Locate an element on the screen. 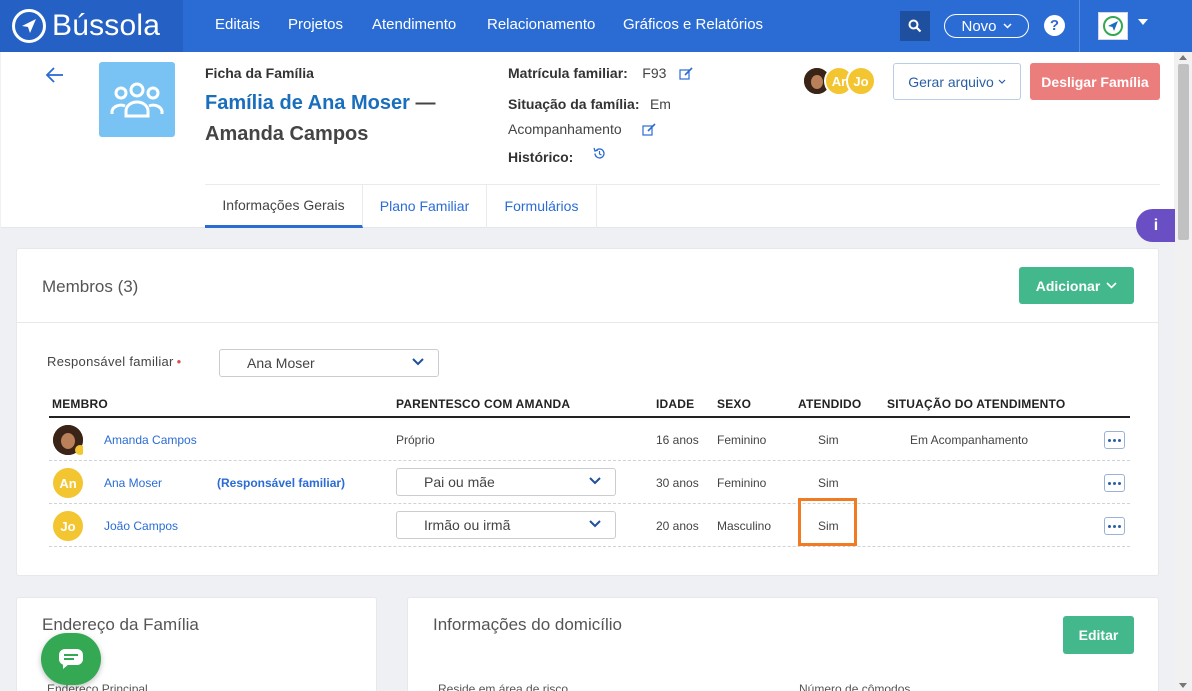  table-header-line is located at coordinates (589, 417).